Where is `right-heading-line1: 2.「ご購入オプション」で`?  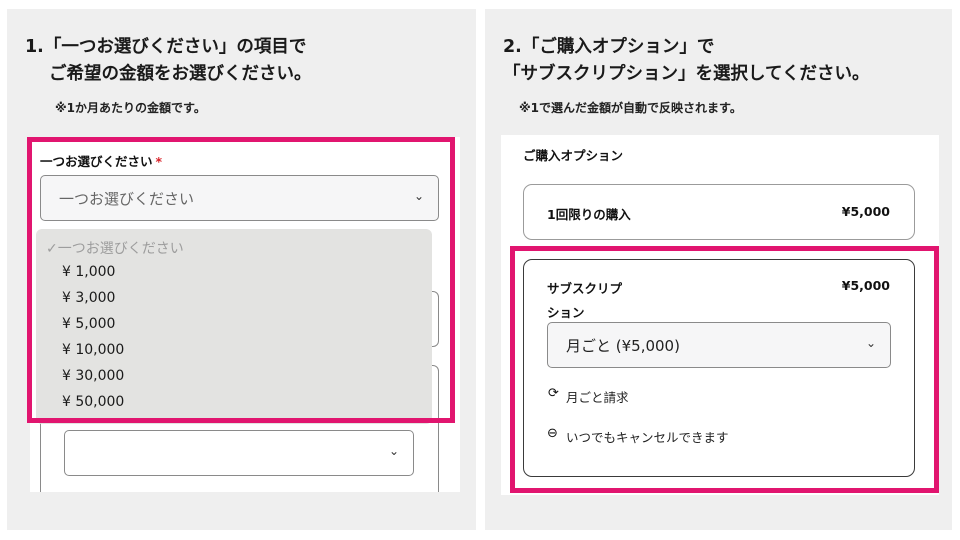 right-heading-line1: 2.「ご購入オプション」で is located at coordinates (609, 47).